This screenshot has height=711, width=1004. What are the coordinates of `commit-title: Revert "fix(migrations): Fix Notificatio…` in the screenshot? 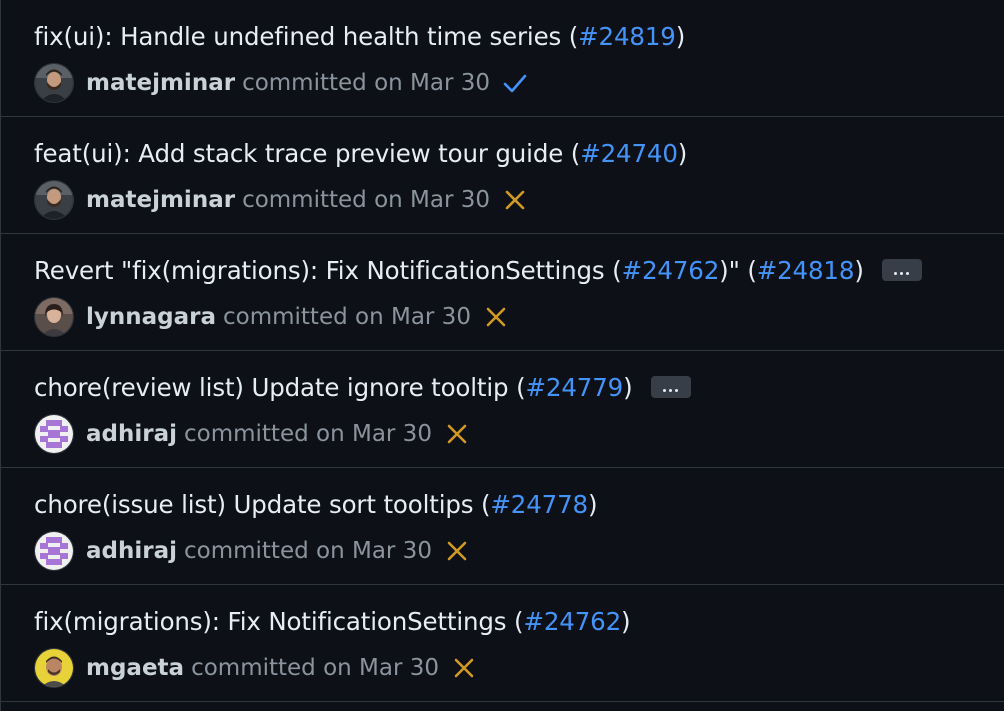 It's located at (478, 271).